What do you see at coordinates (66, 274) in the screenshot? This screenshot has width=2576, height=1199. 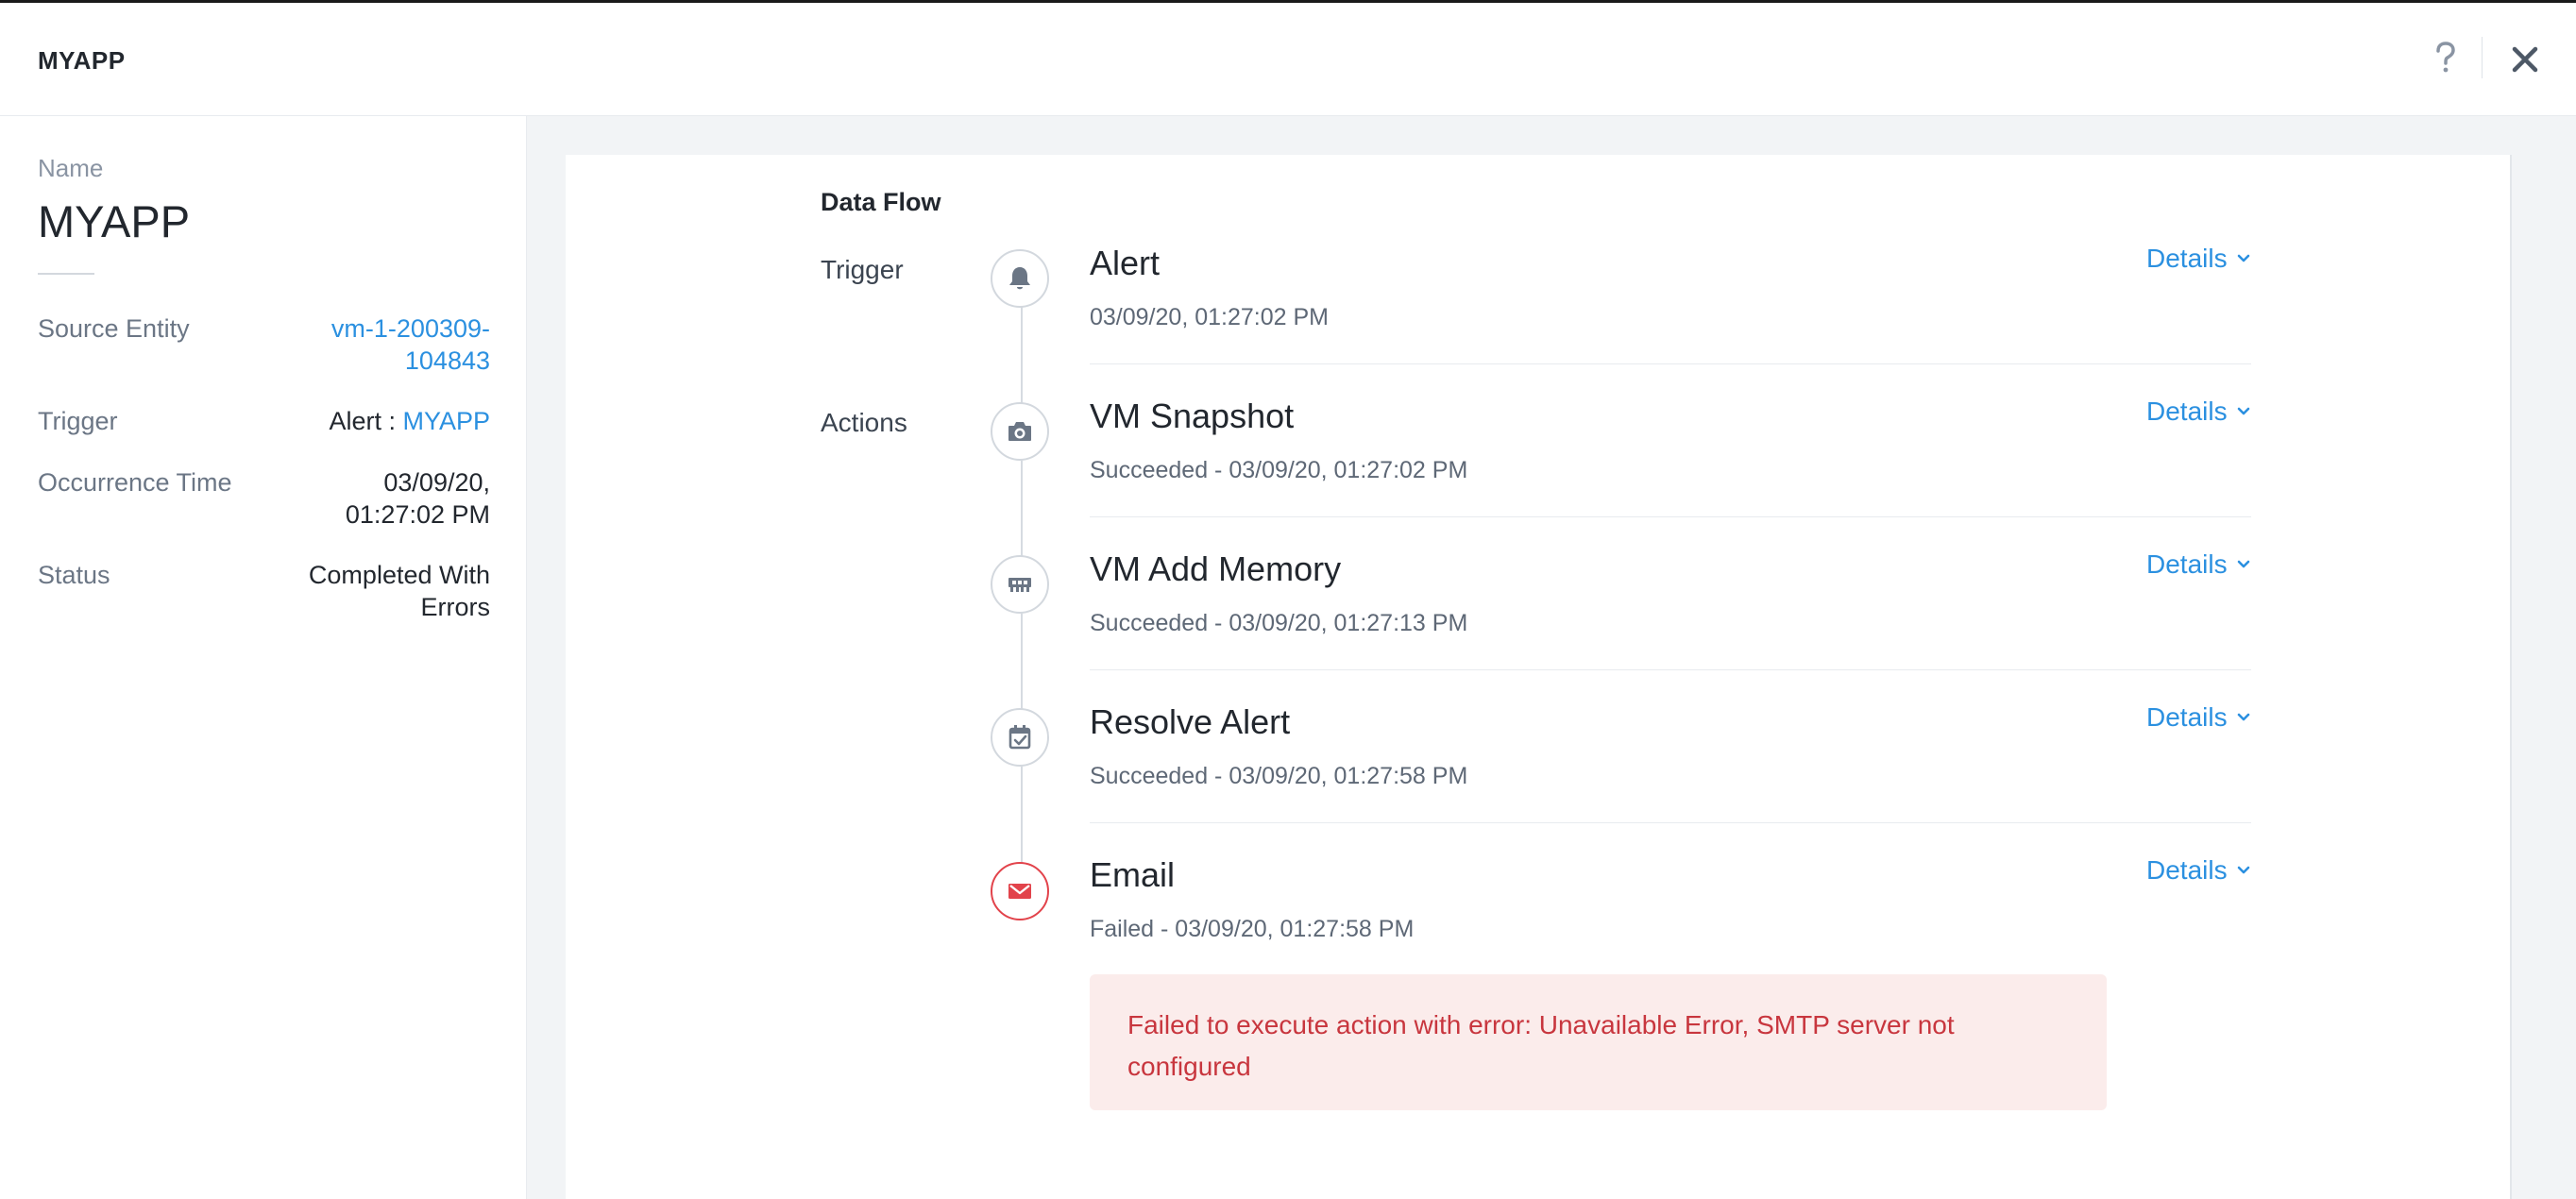 I see `name-underline` at bounding box center [66, 274].